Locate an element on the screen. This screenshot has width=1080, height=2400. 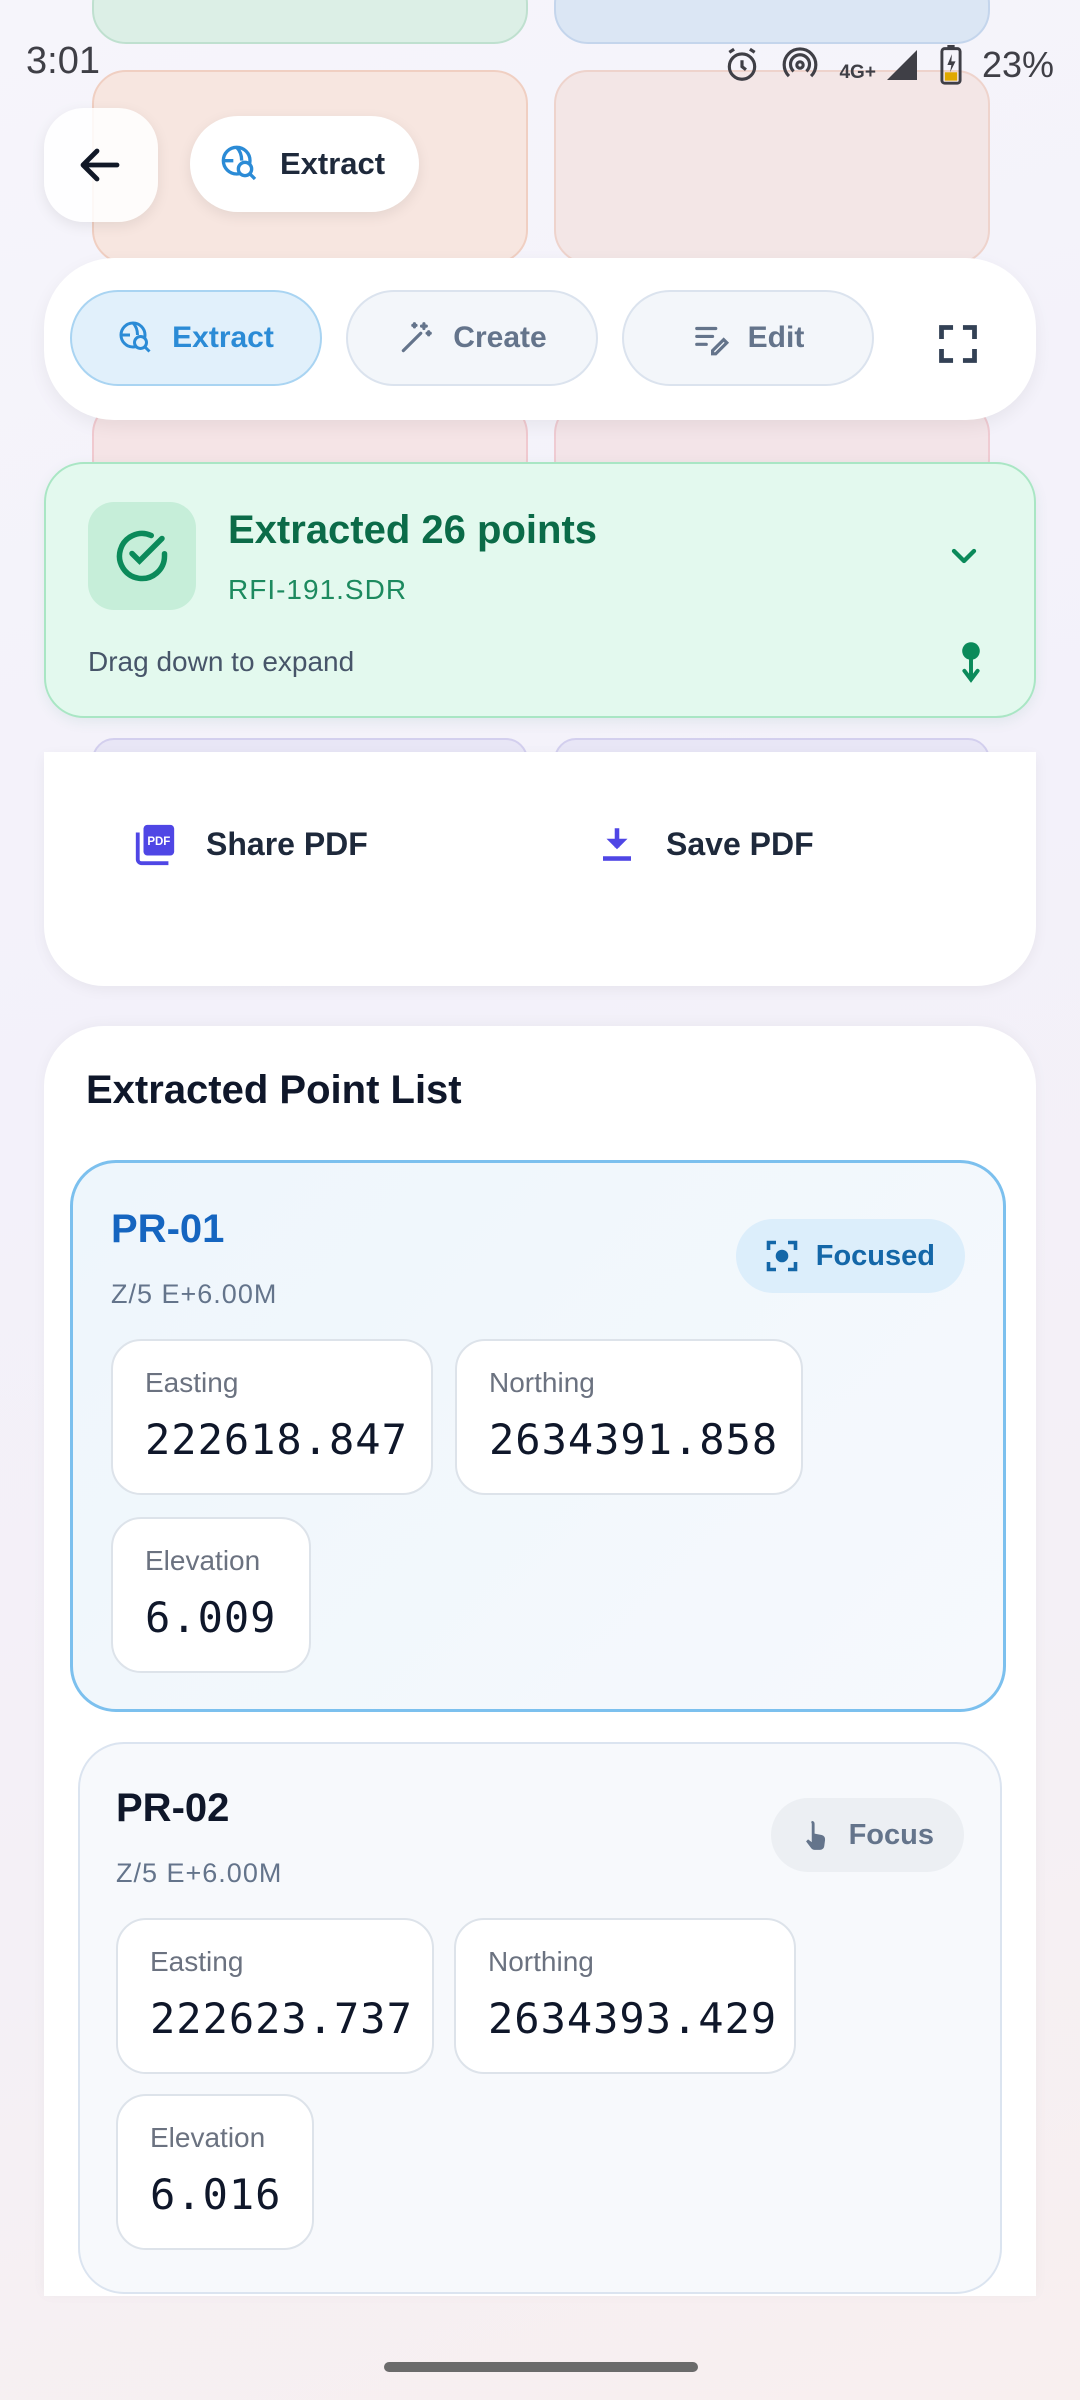
check-circle-icon is located at coordinates (142, 556).